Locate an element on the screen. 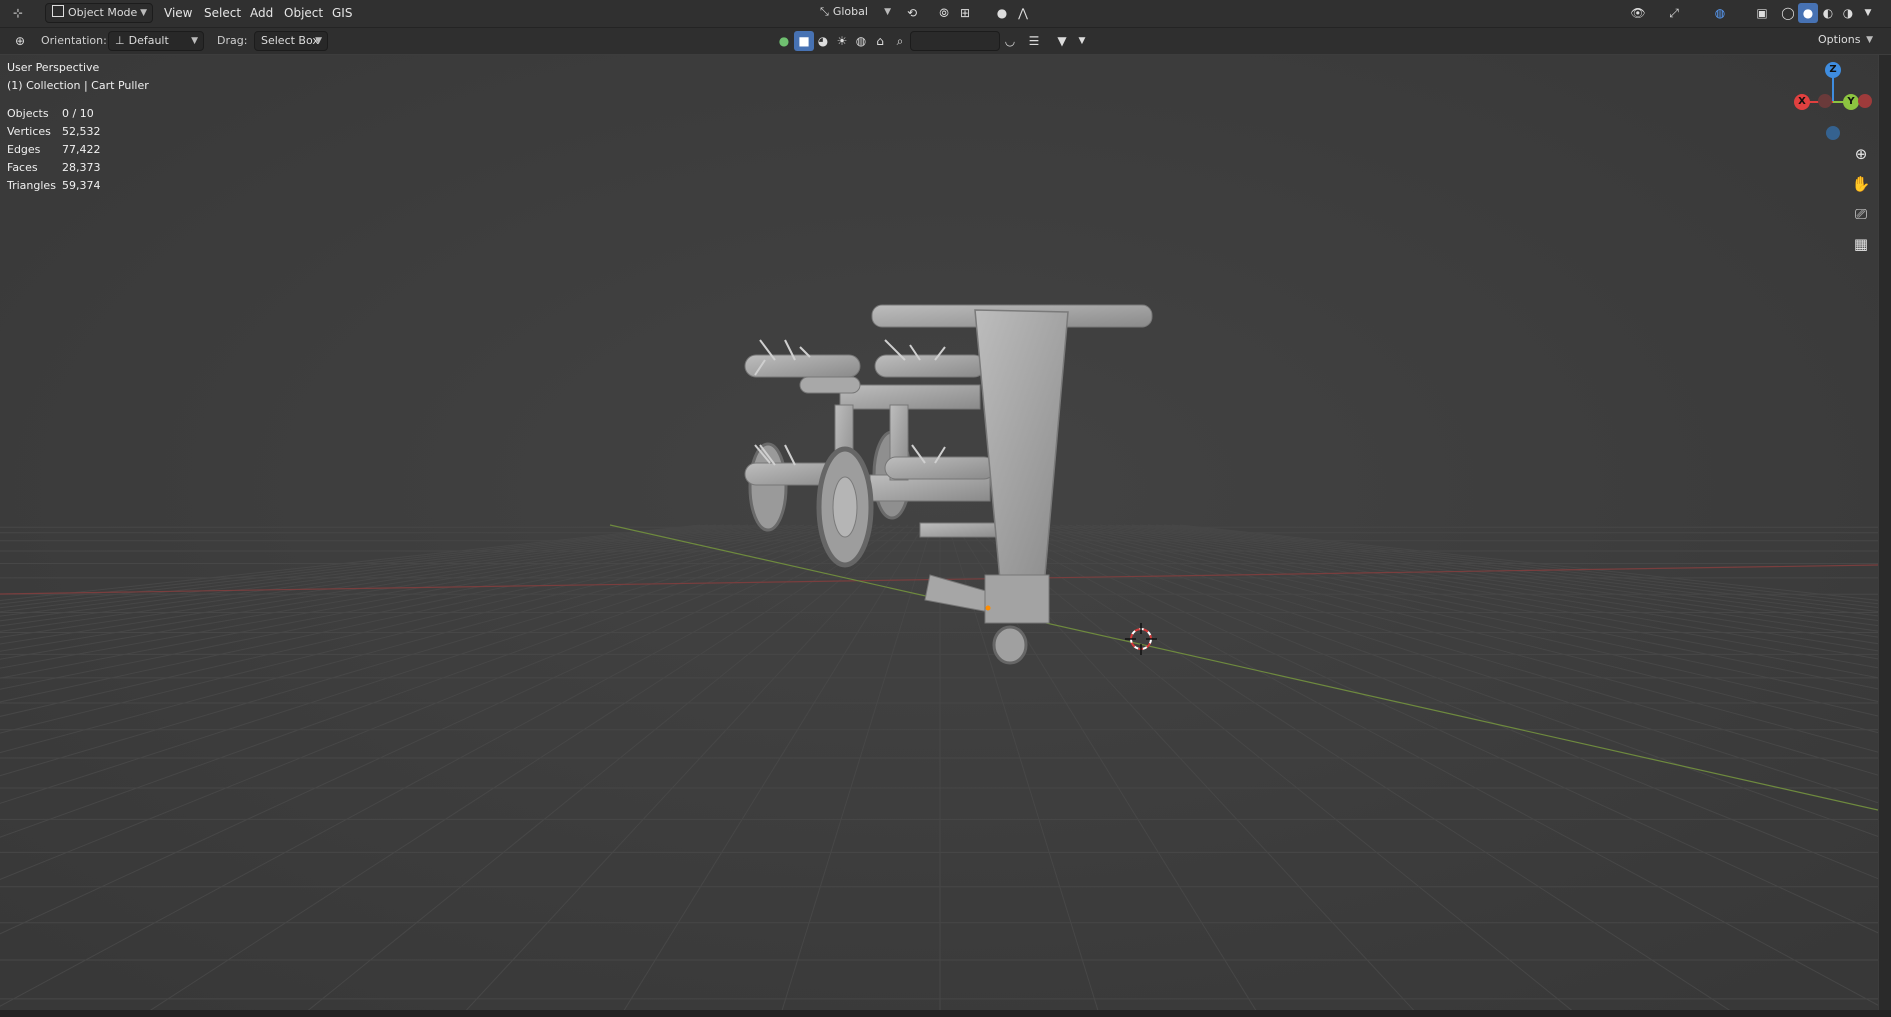 The image size is (1891, 1017). status-bar is located at coordinates (945, 1013).